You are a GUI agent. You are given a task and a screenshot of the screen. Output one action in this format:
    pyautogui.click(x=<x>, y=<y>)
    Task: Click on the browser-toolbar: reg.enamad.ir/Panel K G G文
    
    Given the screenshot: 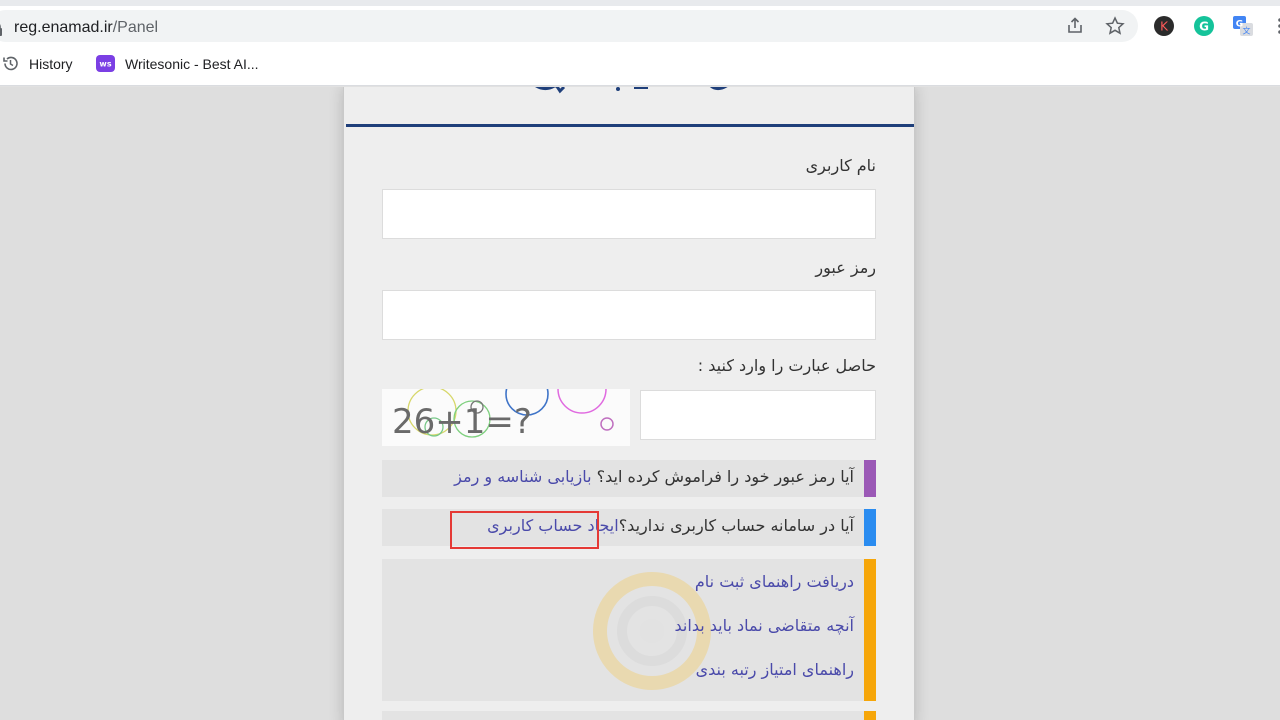 What is the action you would take?
    pyautogui.click(x=640, y=26)
    